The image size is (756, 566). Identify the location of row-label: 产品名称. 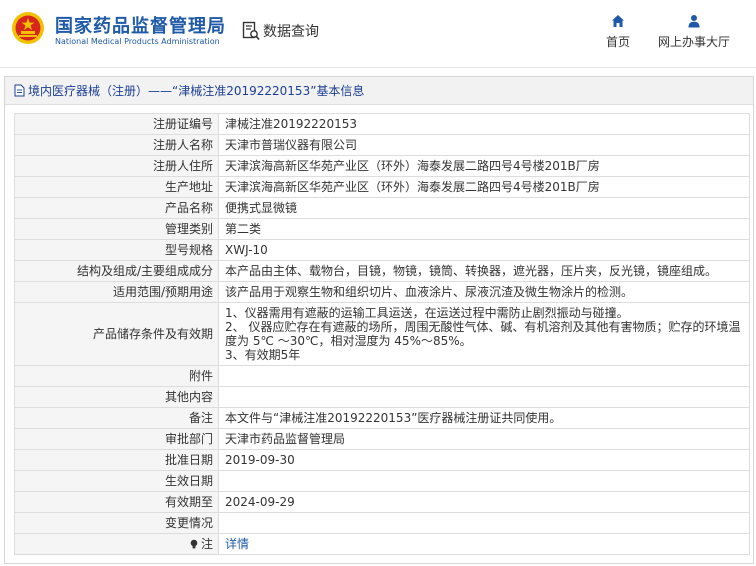
(116, 208).